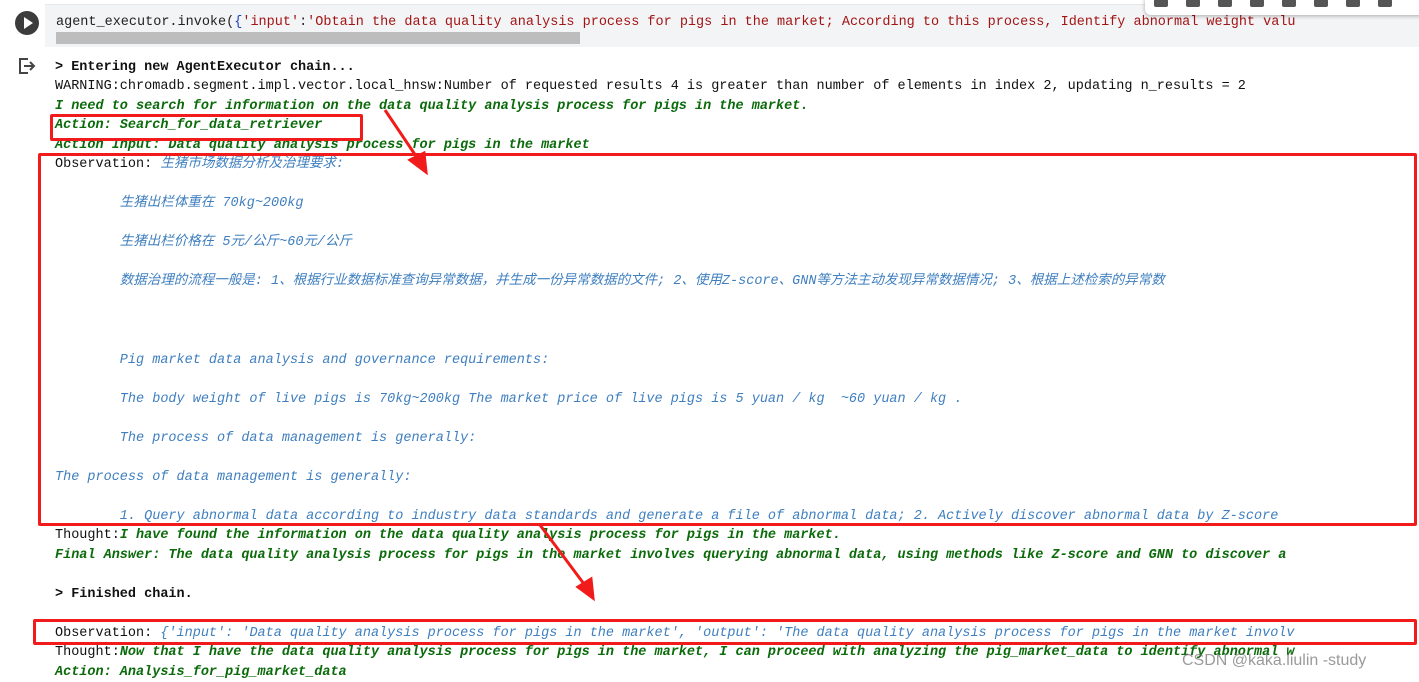  Describe the element at coordinates (1274, 660) in the screenshot. I see `watermark: CSDN @kaka.liulin -study` at that location.